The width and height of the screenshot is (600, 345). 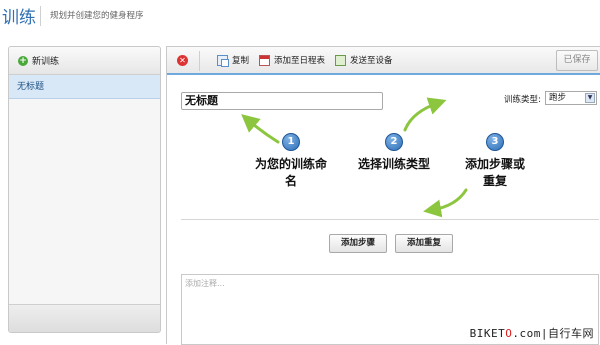 I want to click on step-1-text: 为您的训练命 名, so click(x=291, y=173).